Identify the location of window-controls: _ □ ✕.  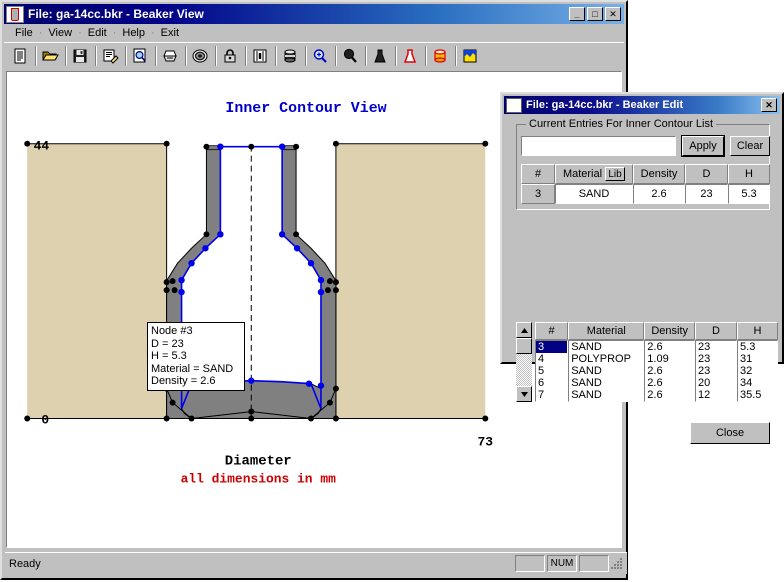
(595, 14).